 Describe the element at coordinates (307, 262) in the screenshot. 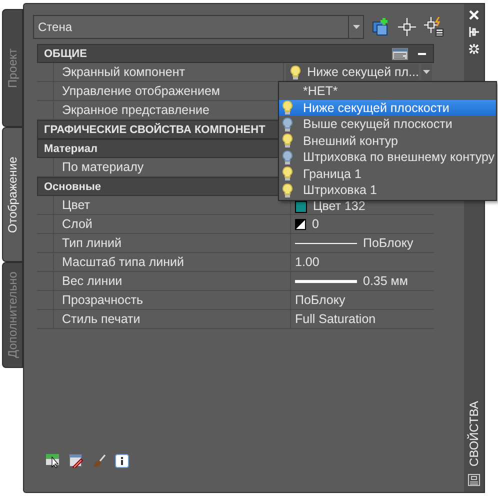

I see `property-value: 1.00` at that location.